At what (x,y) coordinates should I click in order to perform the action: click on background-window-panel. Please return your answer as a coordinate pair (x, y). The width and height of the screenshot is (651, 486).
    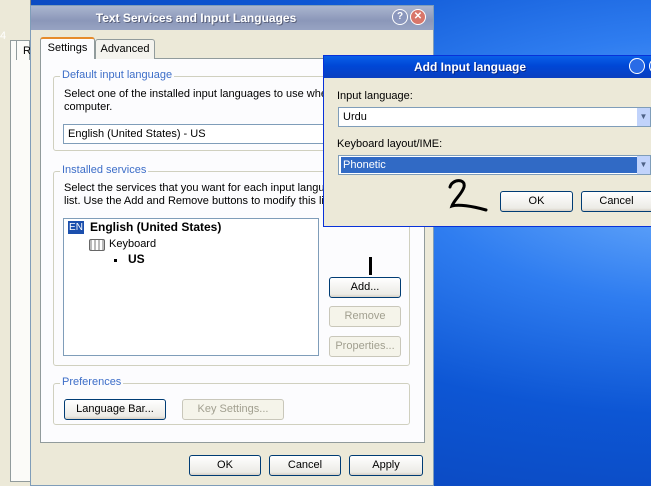
    Looking at the image, I should click on (20, 261).